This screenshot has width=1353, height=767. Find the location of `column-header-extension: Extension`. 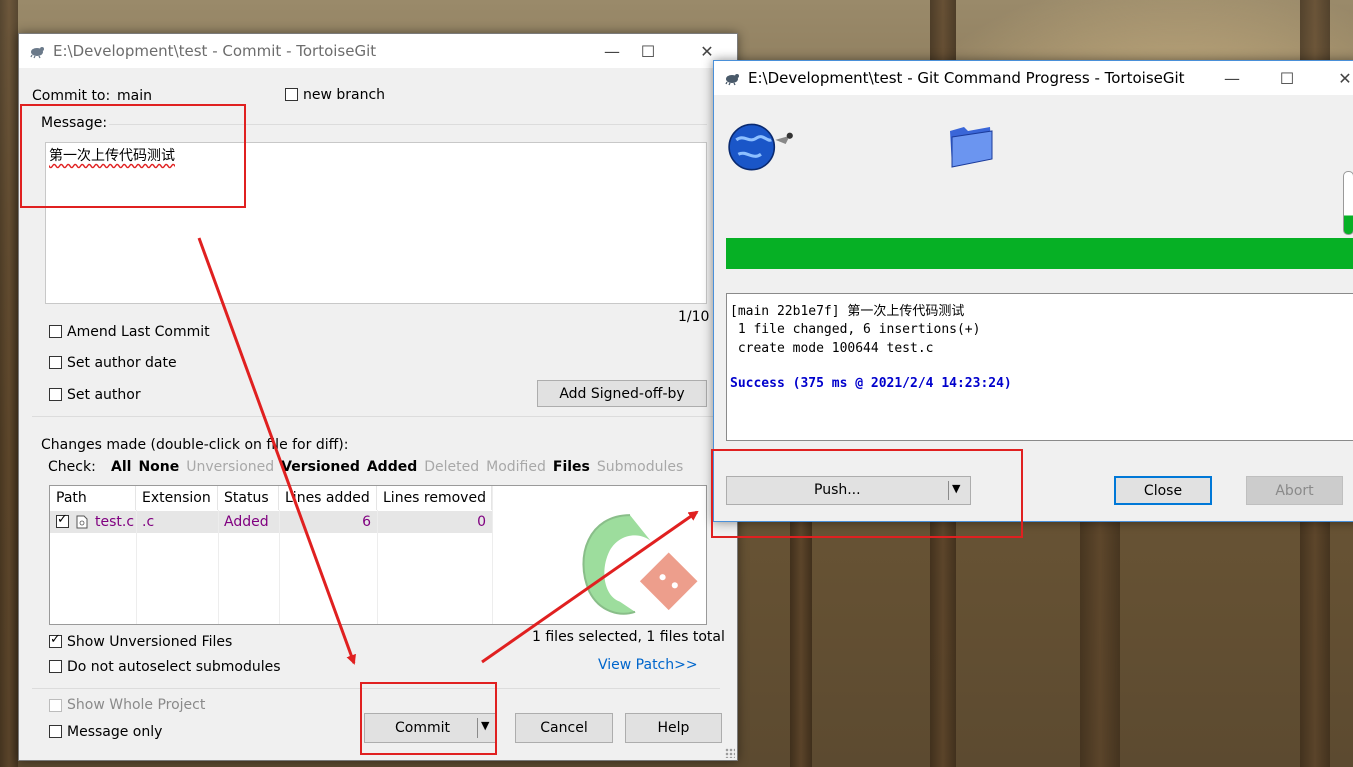

column-header-extension: Extension is located at coordinates (177, 498).